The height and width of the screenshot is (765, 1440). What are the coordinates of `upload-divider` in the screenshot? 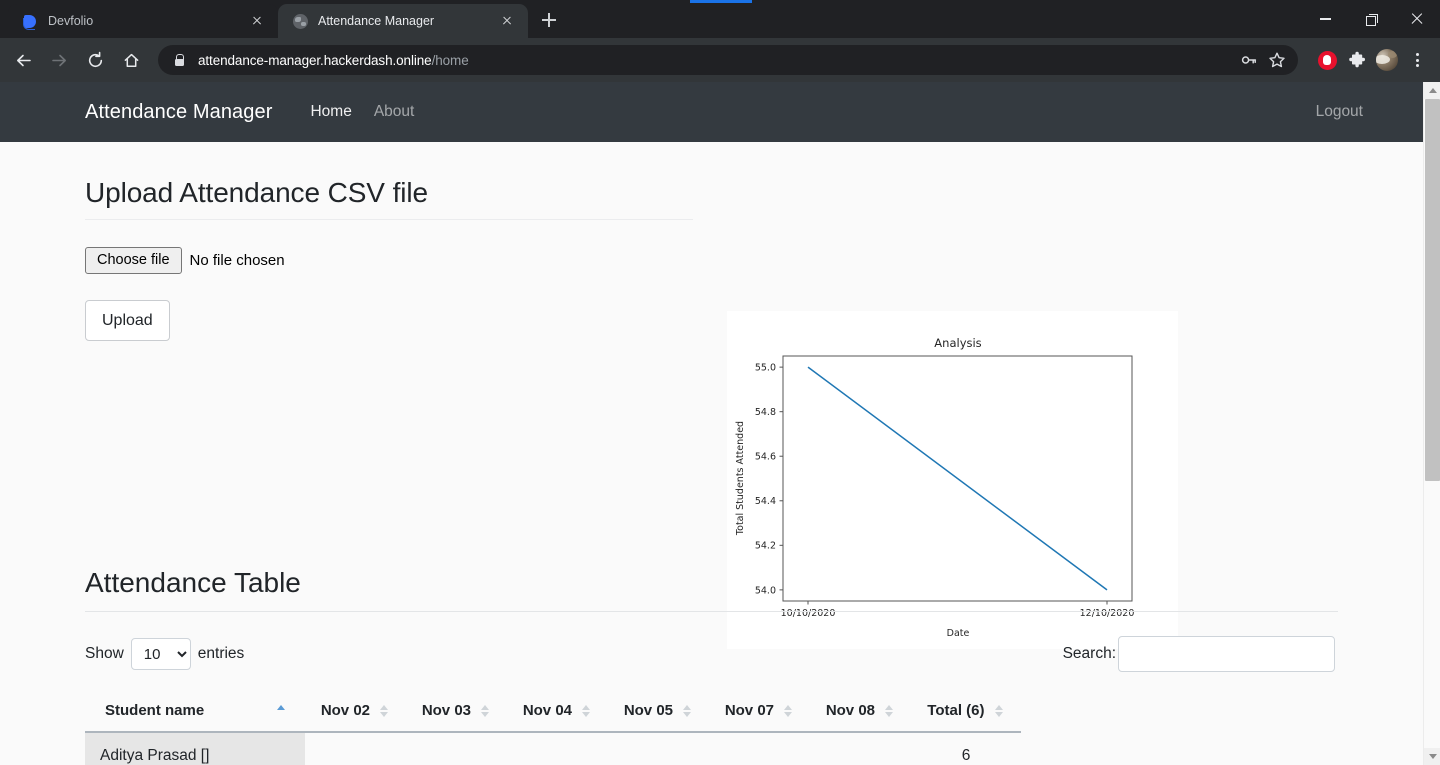 It's located at (389, 219).